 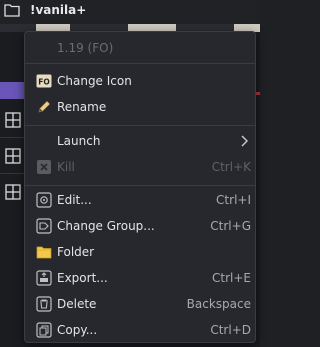 What do you see at coordinates (82, 107) in the screenshot?
I see `menu-item-label: Rename` at bounding box center [82, 107].